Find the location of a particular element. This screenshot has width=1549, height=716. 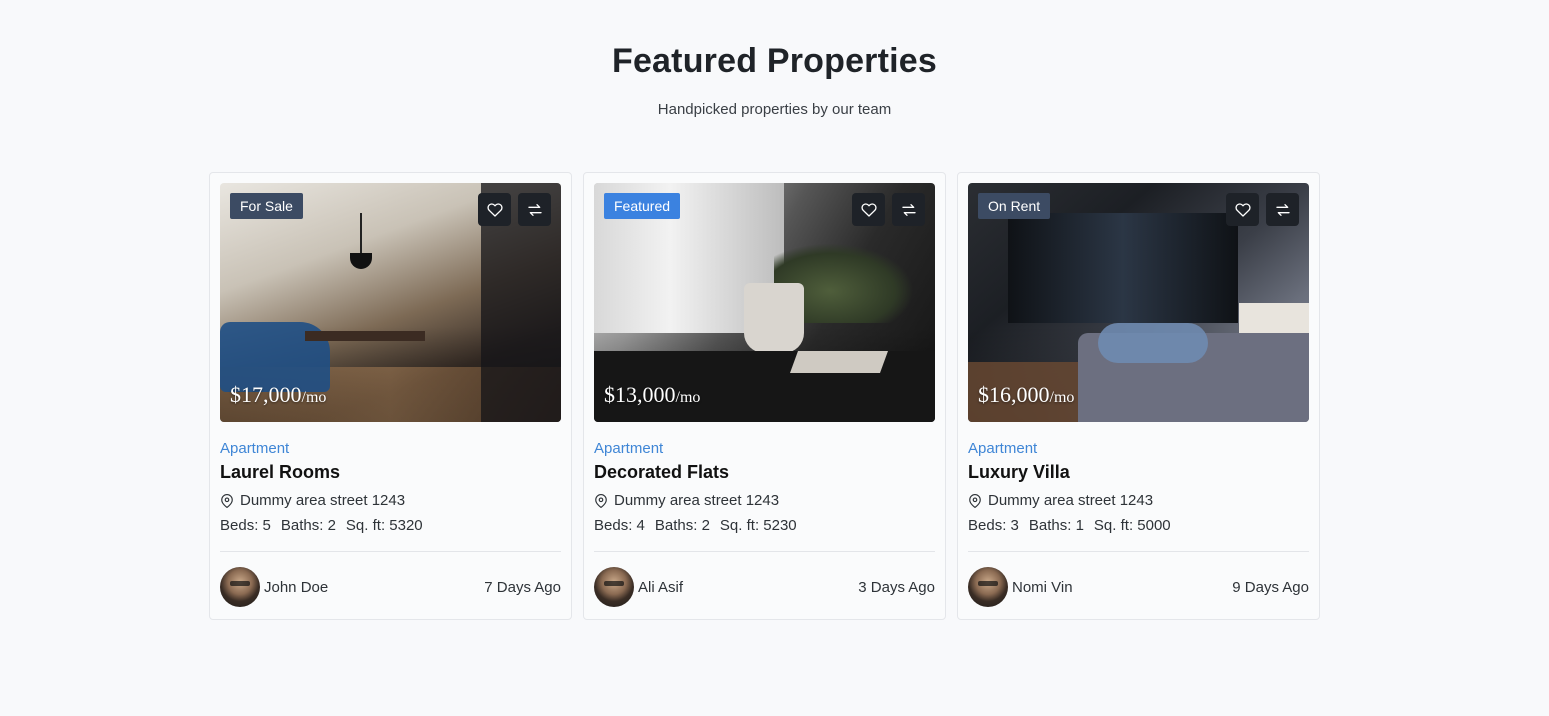

status-badge: Featured is located at coordinates (642, 206).